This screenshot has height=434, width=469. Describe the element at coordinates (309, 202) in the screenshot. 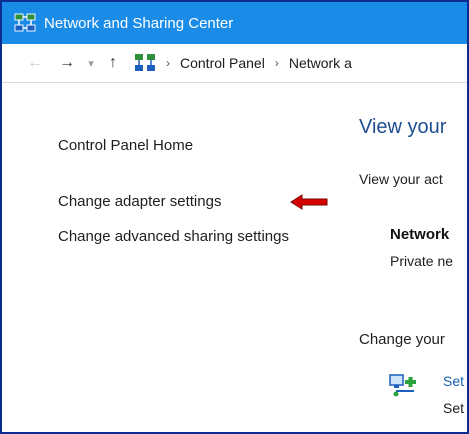

I see `pointer-arrow-icon` at that location.